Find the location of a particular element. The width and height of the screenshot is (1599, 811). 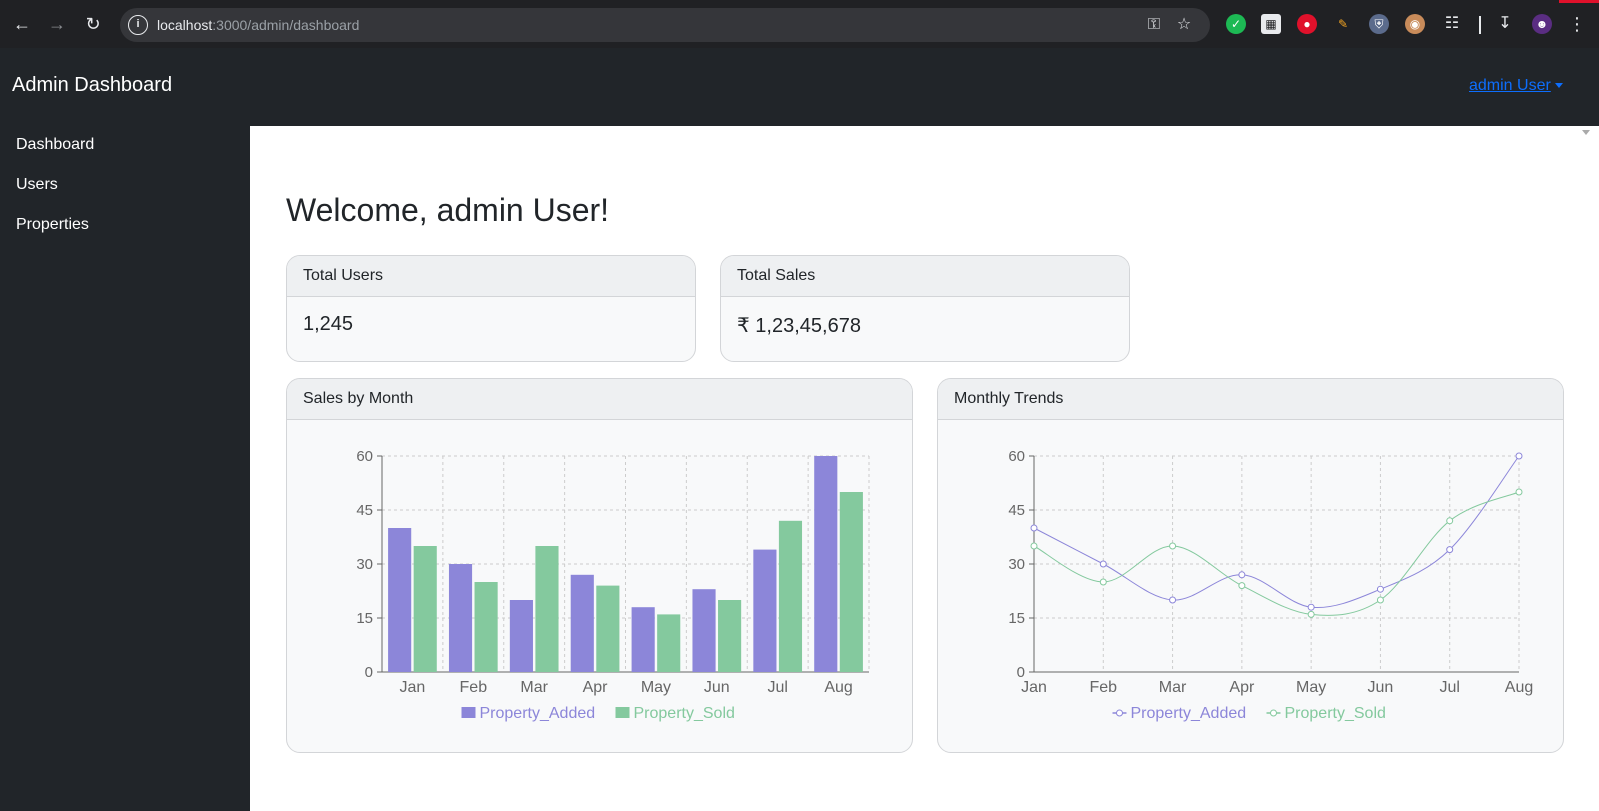

check-extension-icon: ✓ is located at coordinates (1236, 24).